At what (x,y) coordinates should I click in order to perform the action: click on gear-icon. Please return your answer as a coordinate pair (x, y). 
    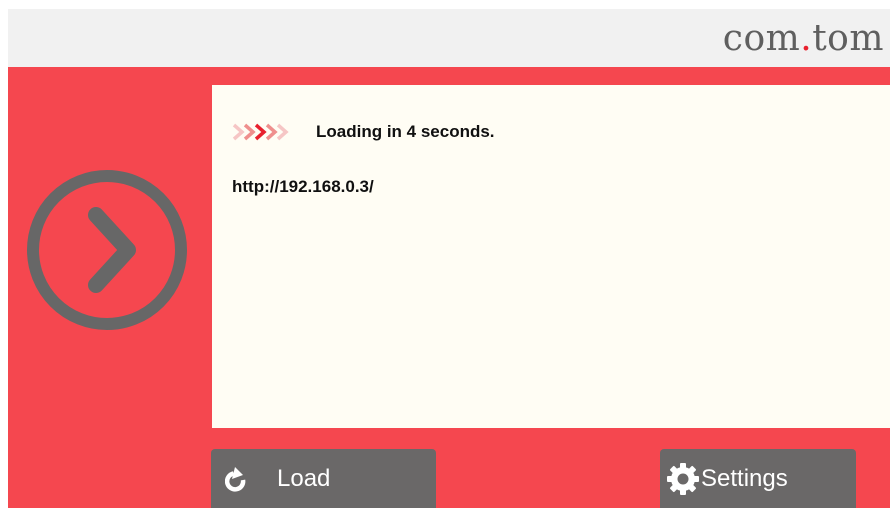
    Looking at the image, I should click on (683, 478).